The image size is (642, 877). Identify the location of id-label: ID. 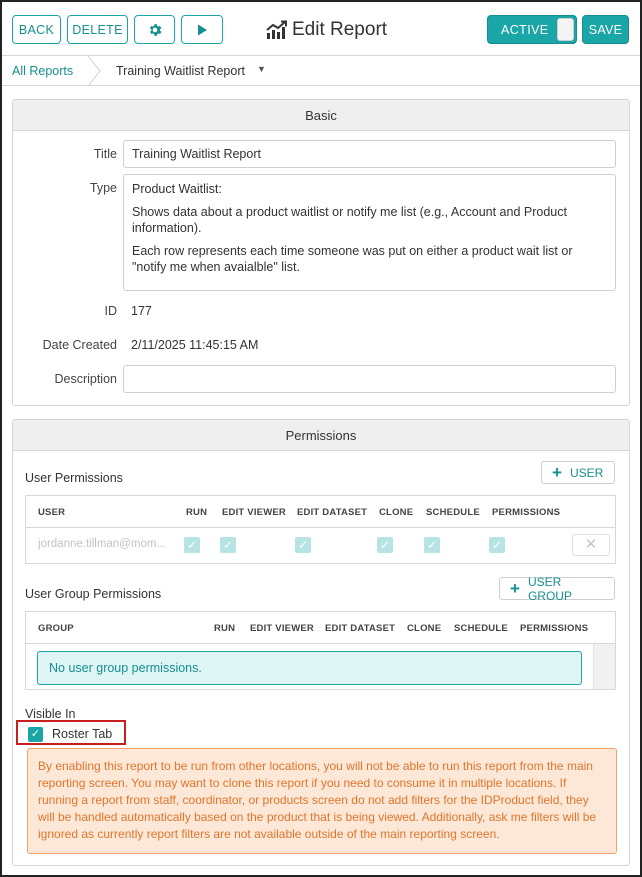
(111, 311).